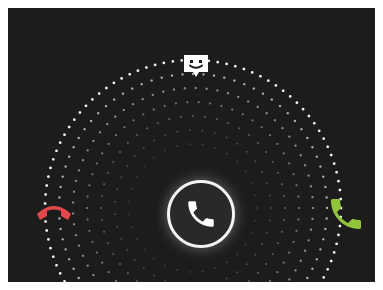 The height and width of the screenshot is (290, 383). I want to click on call-slider-handle, so click(201, 214).